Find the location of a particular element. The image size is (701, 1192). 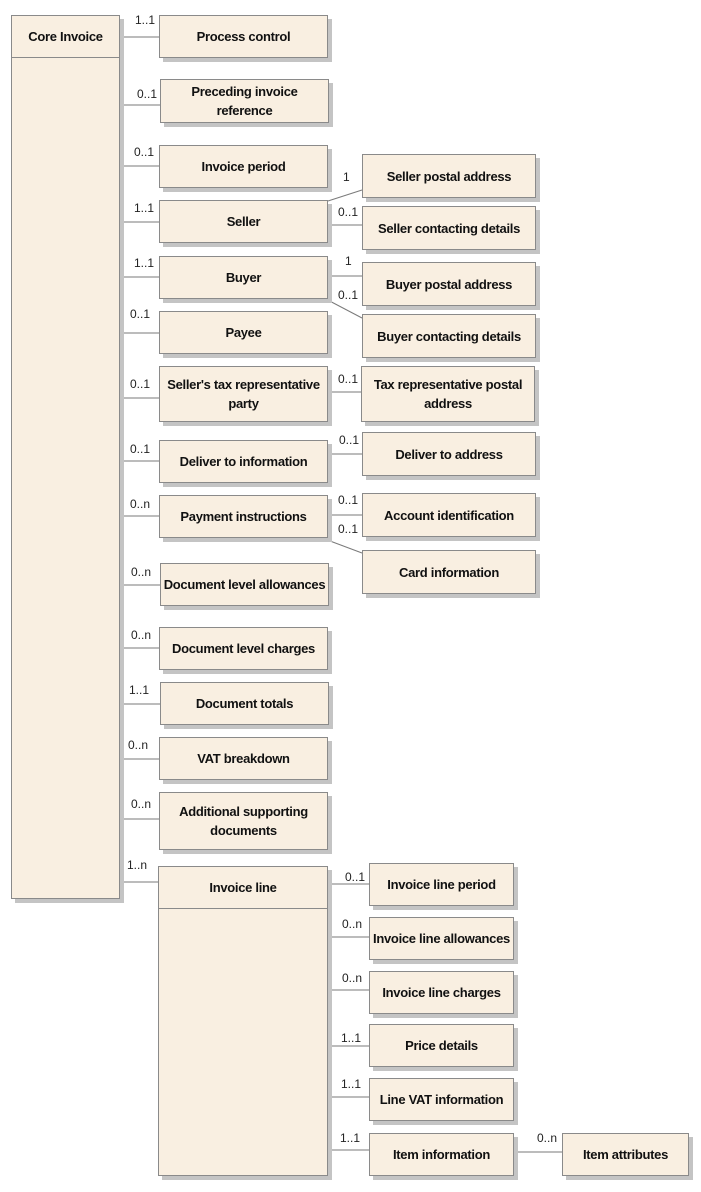

multiplicity-price-details: 1..1 is located at coordinates (351, 1038).